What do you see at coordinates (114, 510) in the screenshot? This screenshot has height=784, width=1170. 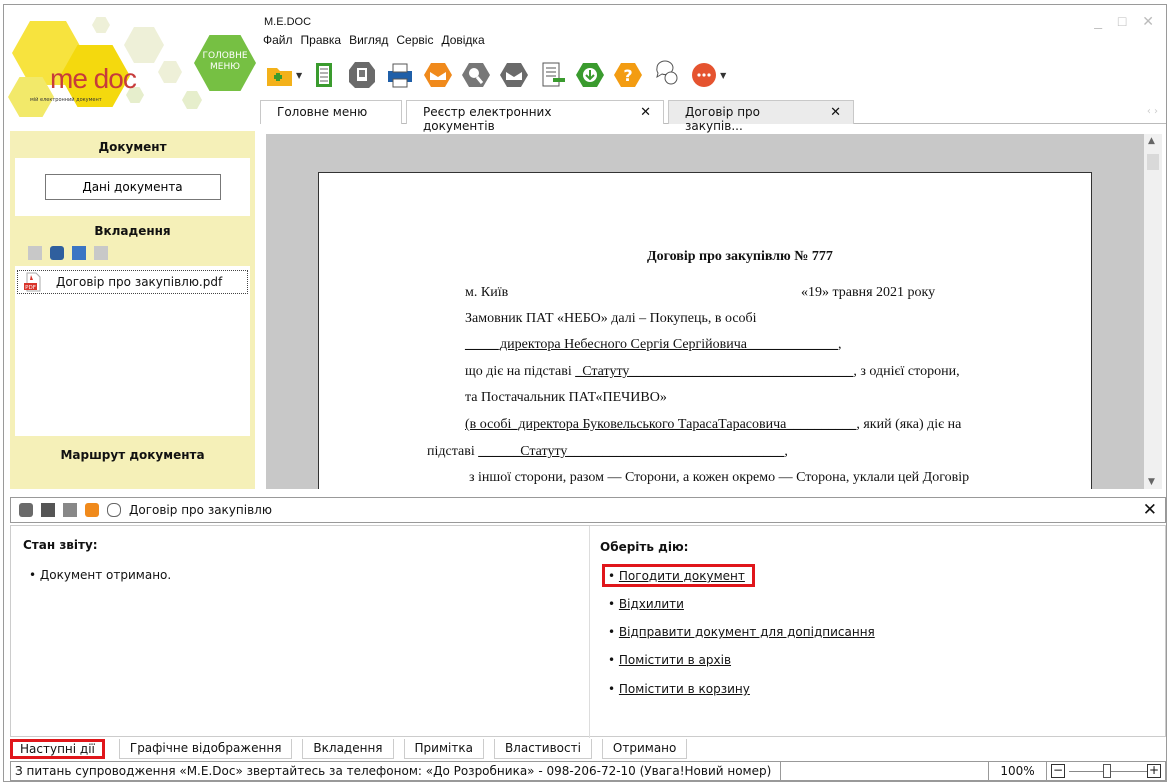 I see `attachment-icon` at bounding box center [114, 510].